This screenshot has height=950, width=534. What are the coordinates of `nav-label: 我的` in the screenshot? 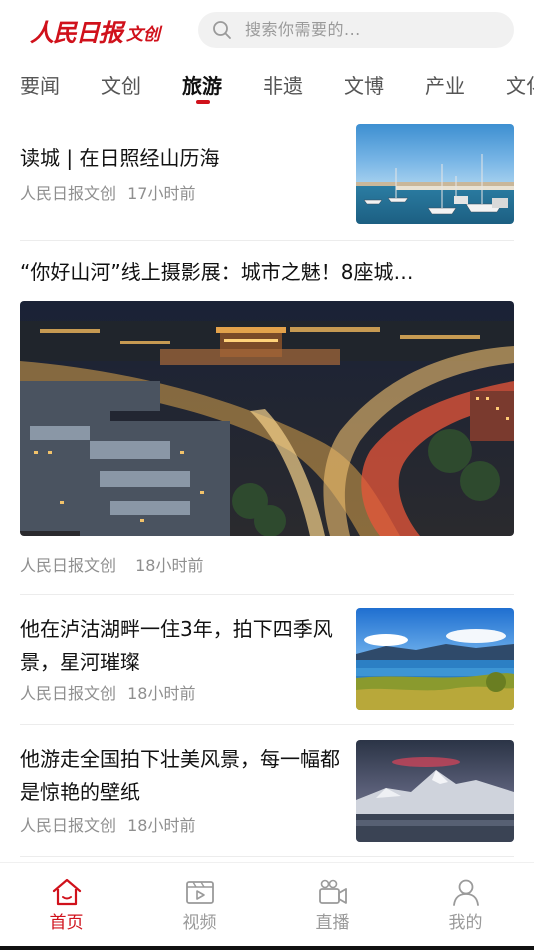 It's located at (465, 923).